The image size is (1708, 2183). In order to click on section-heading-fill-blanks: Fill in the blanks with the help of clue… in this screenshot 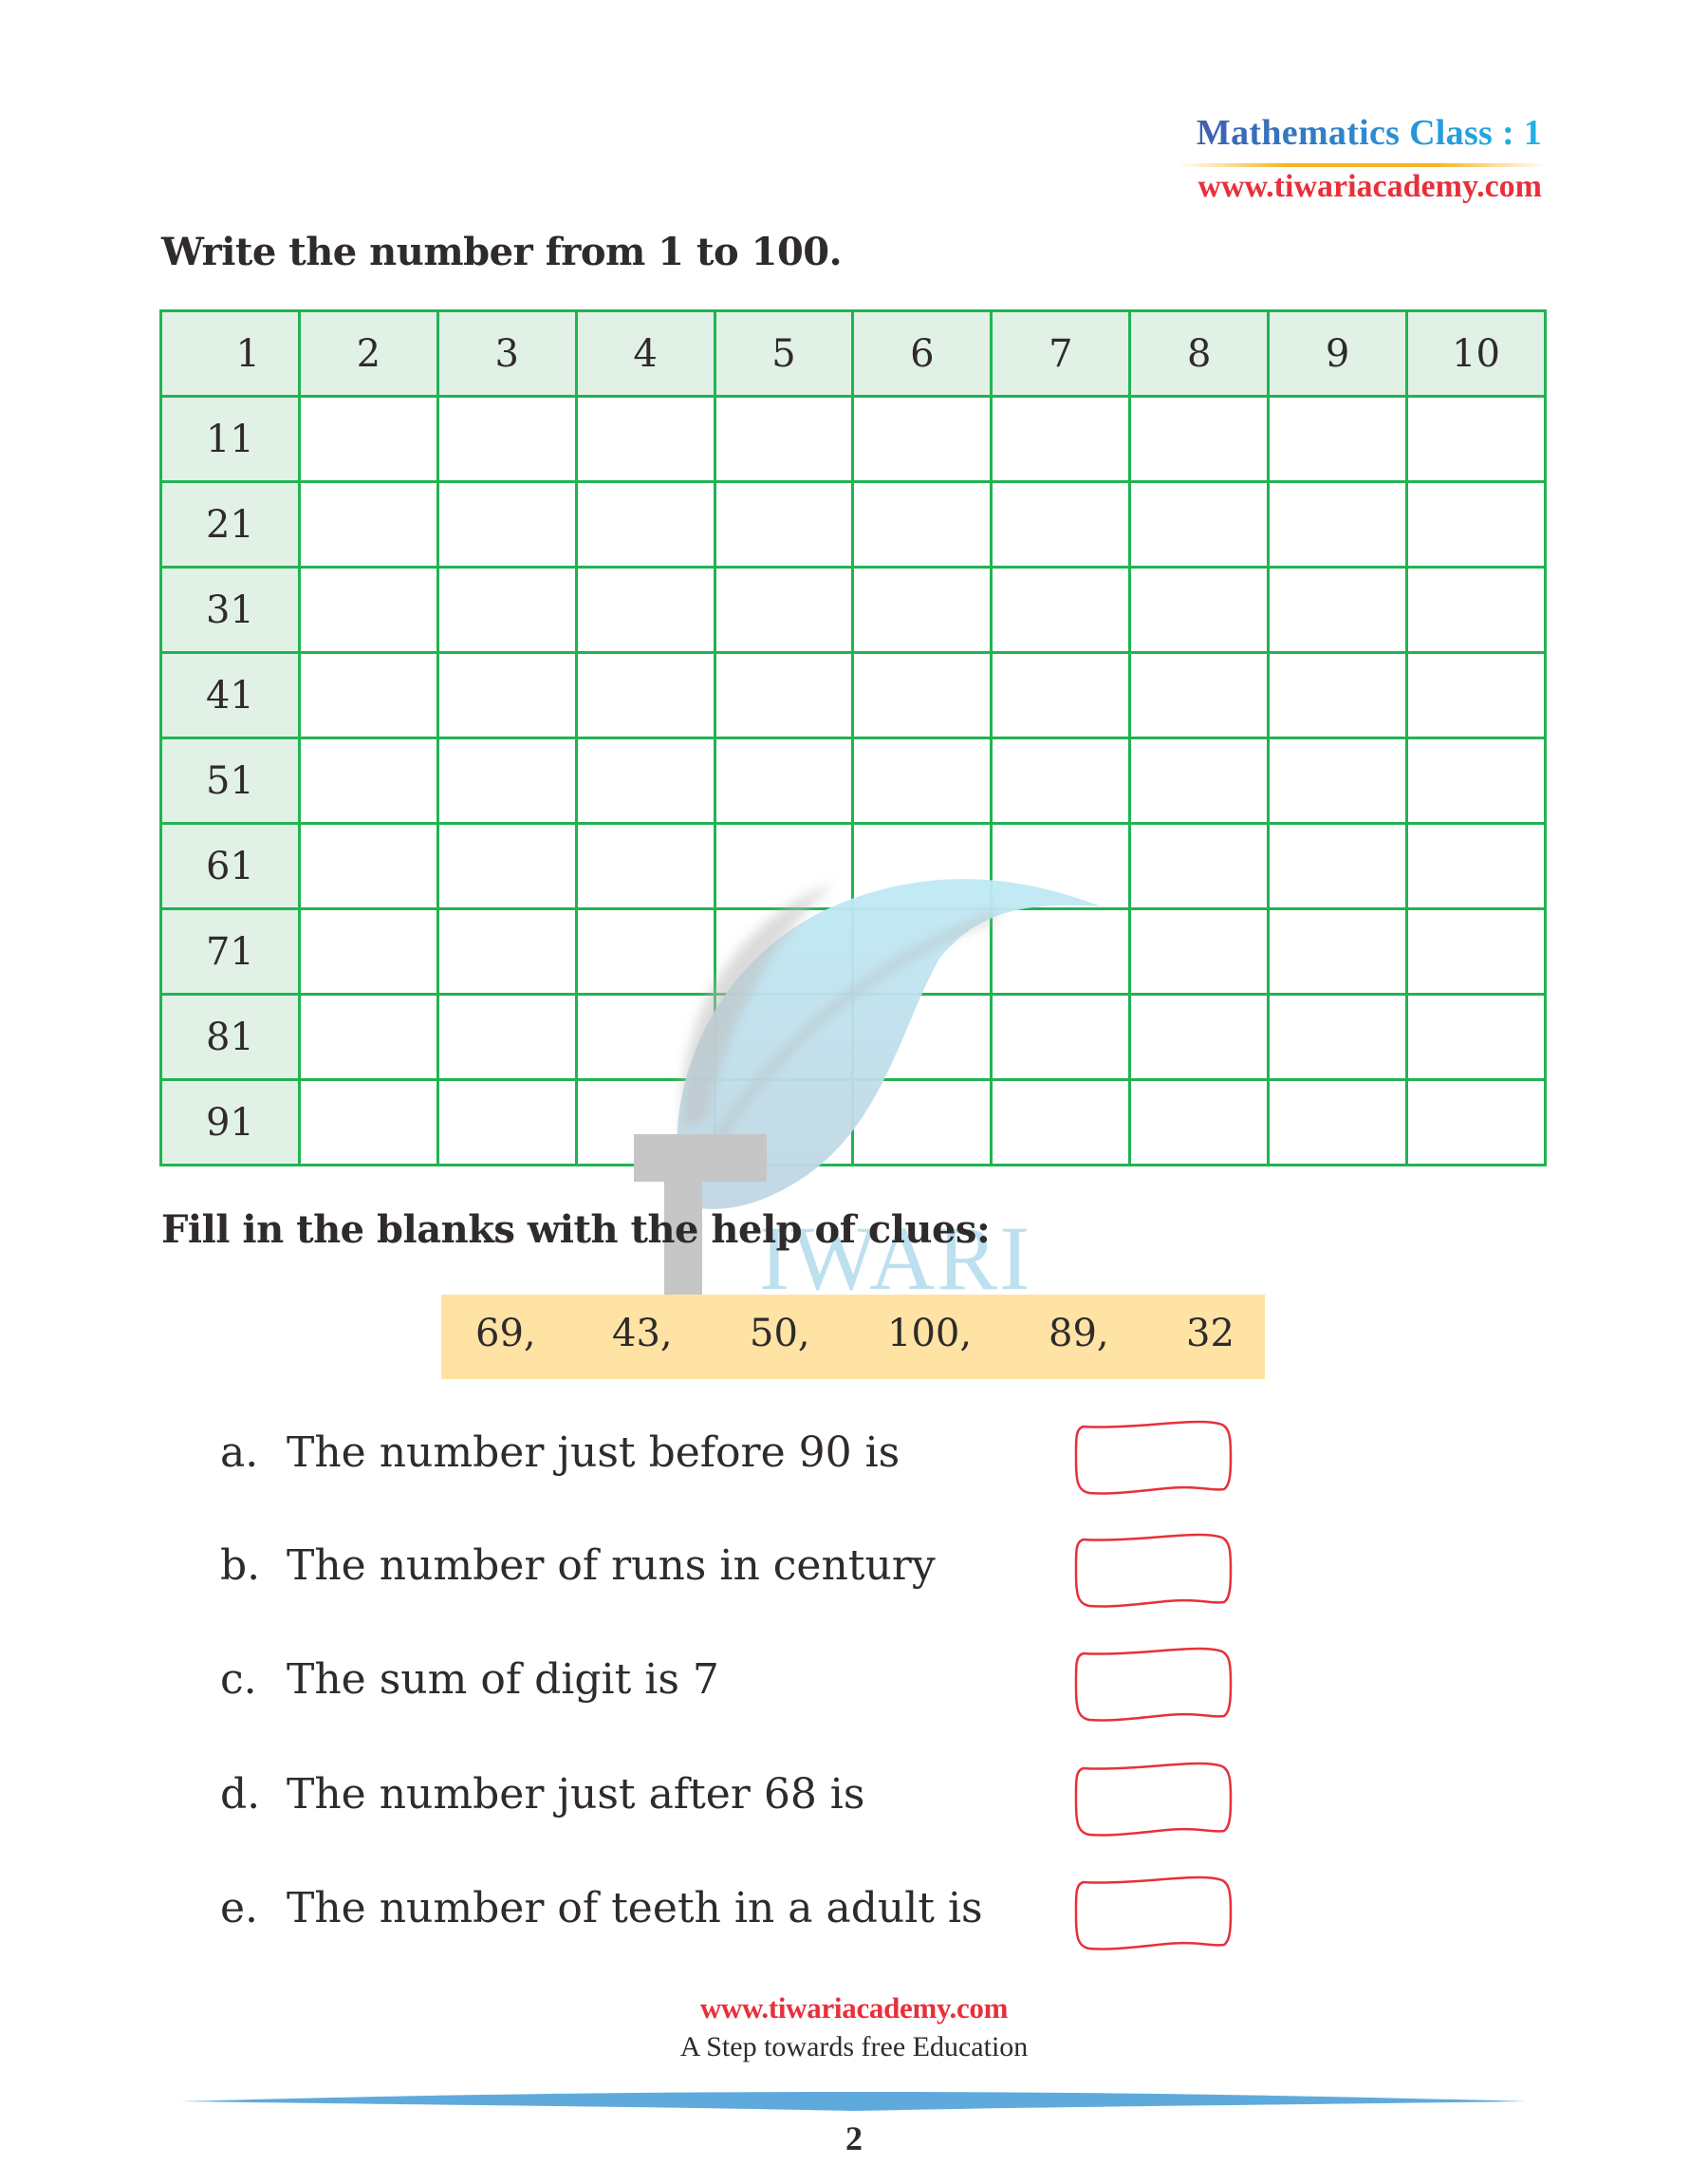, I will do `click(576, 1229)`.